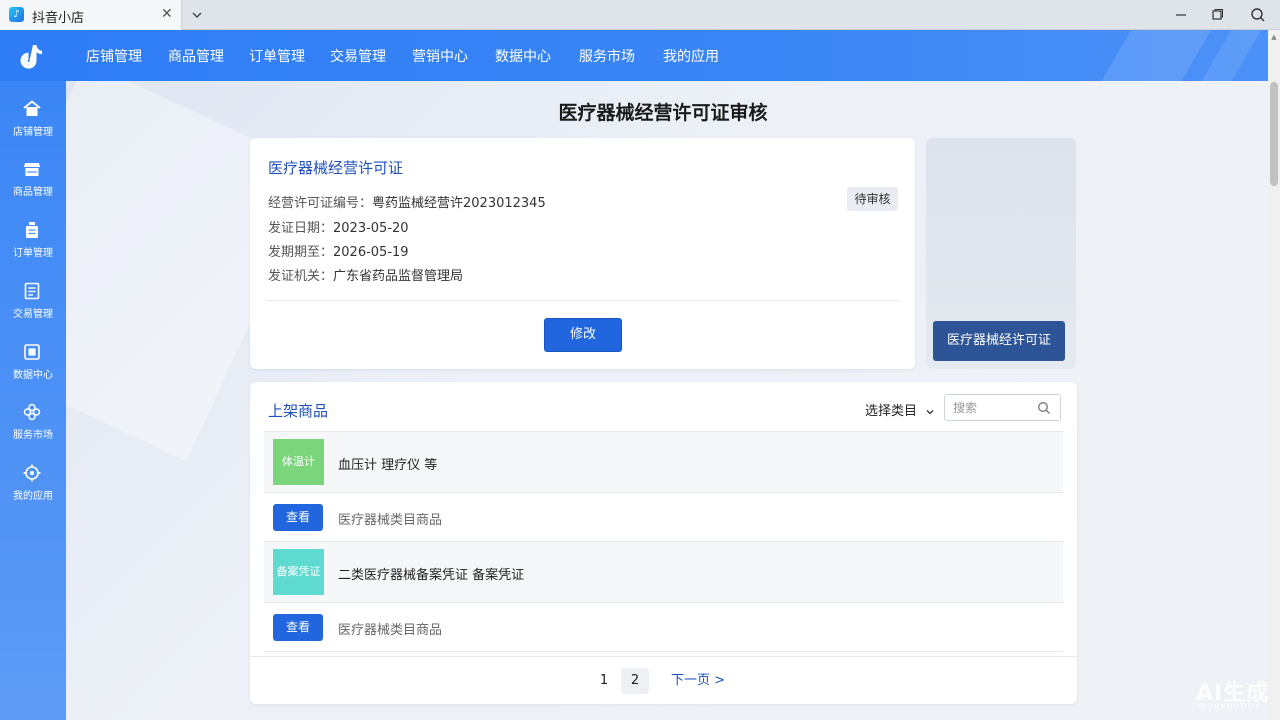 The width and height of the screenshot is (1280, 720). What do you see at coordinates (32, 352) in the screenshot?
I see `data-icon` at bounding box center [32, 352].